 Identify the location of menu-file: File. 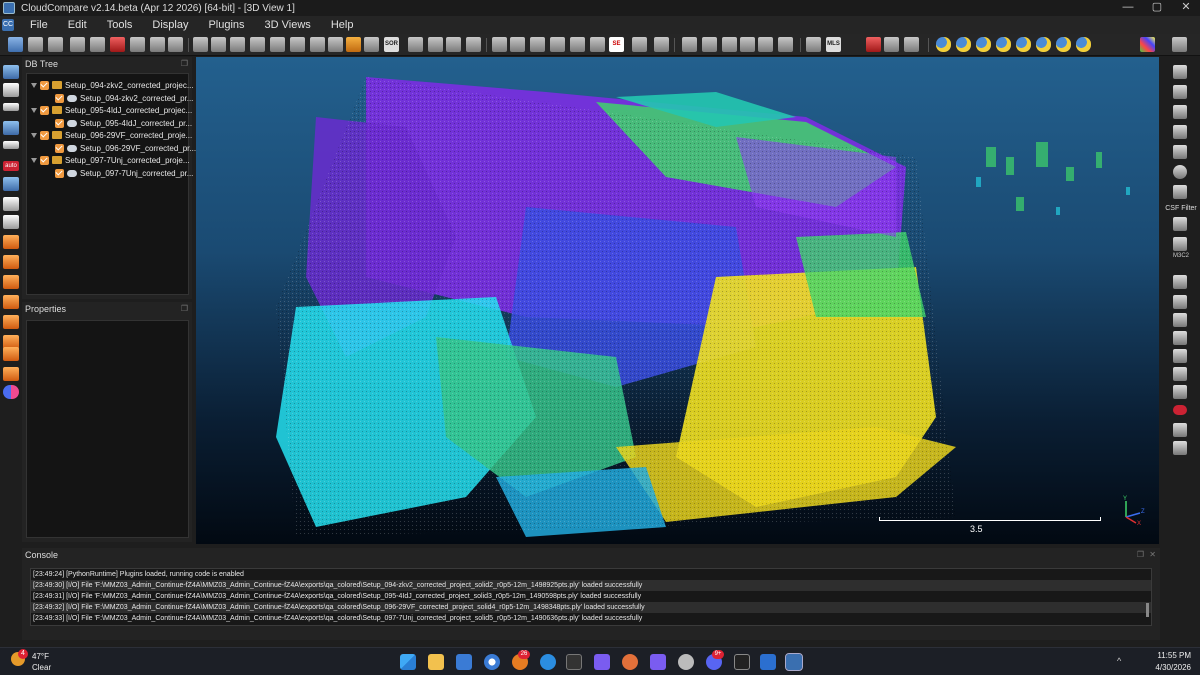
(39, 25).